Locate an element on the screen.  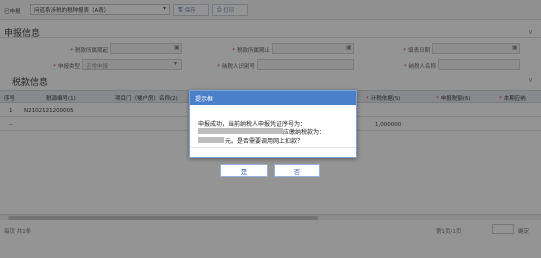
yes-button: 是 is located at coordinates (244, 170).